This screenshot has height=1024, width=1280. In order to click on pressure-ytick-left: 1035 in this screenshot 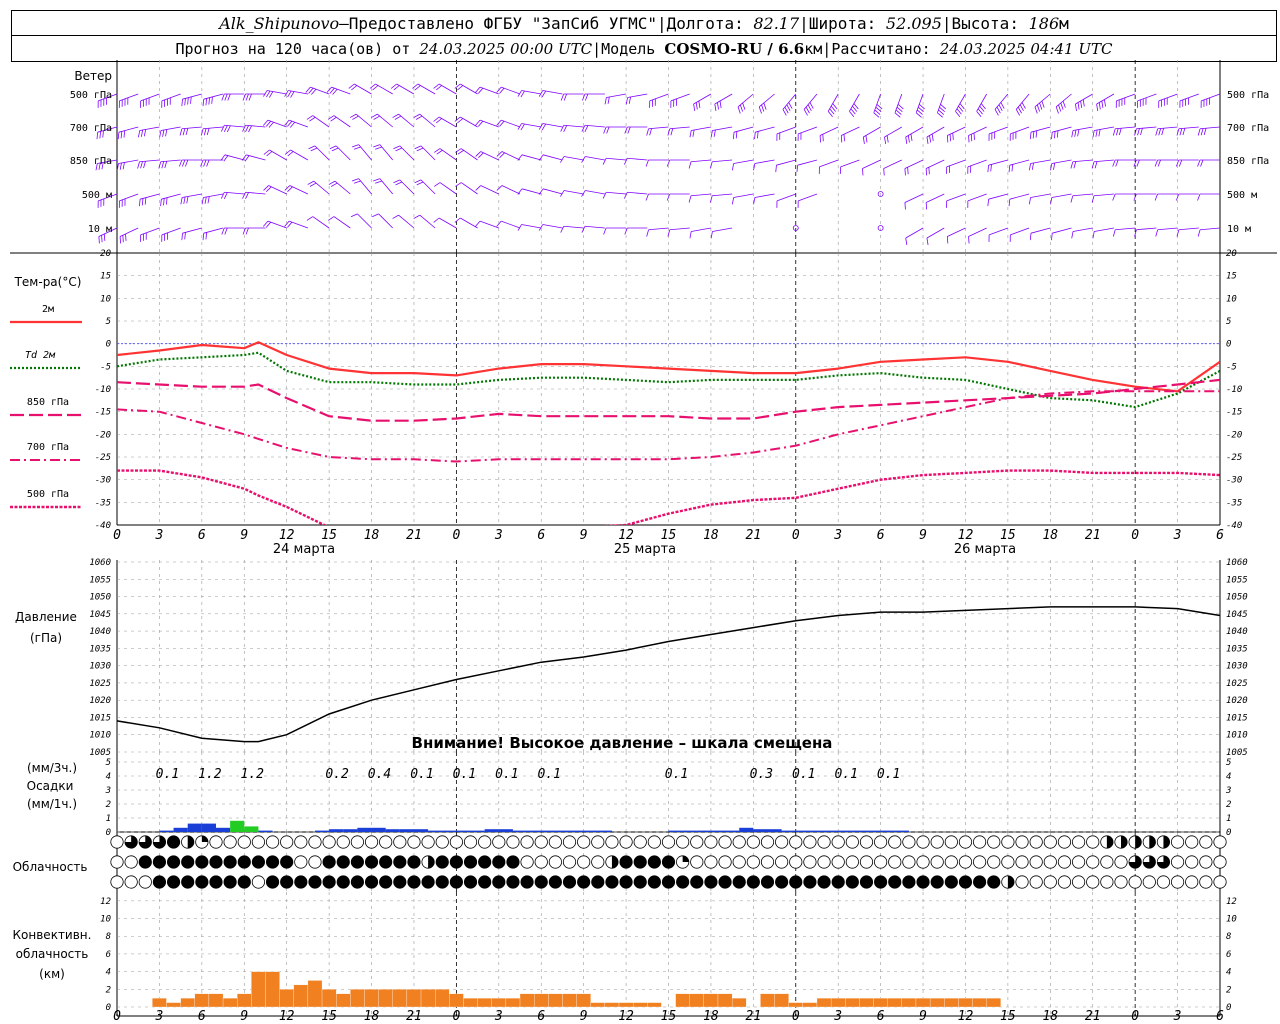, I will do `click(100, 649)`.